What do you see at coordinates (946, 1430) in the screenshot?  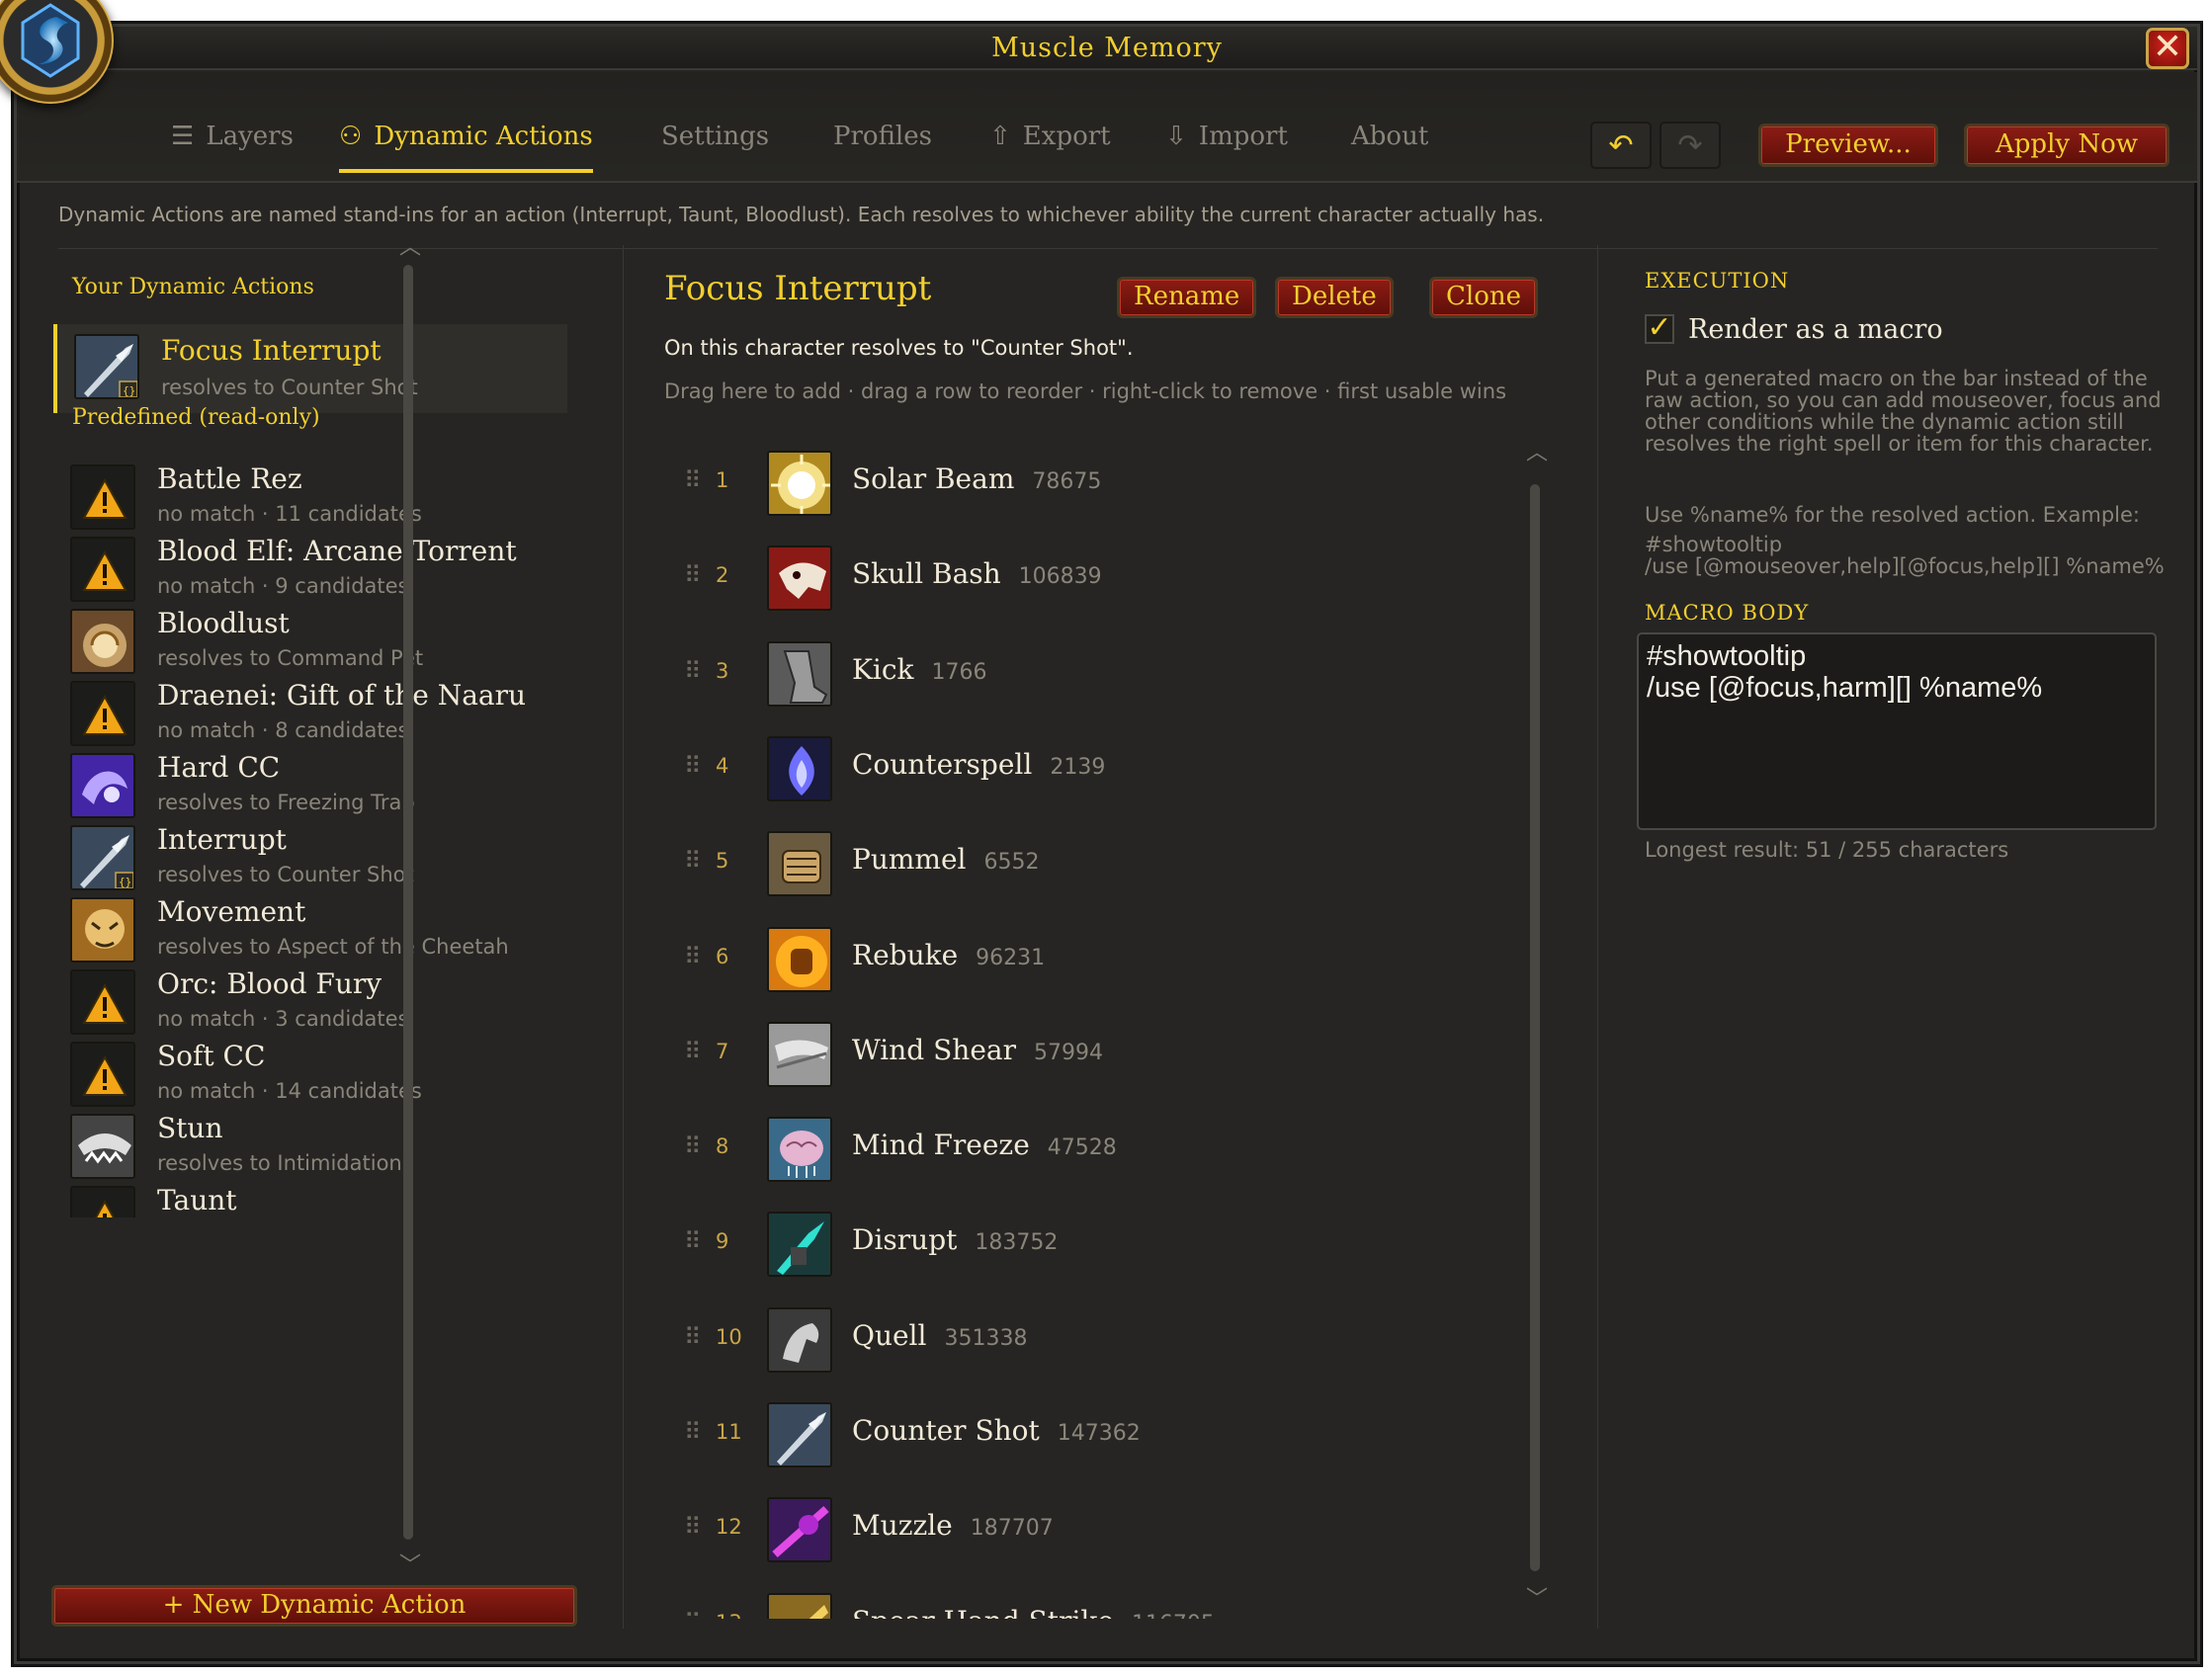 I see `candidate-name: Counter Shot` at bounding box center [946, 1430].